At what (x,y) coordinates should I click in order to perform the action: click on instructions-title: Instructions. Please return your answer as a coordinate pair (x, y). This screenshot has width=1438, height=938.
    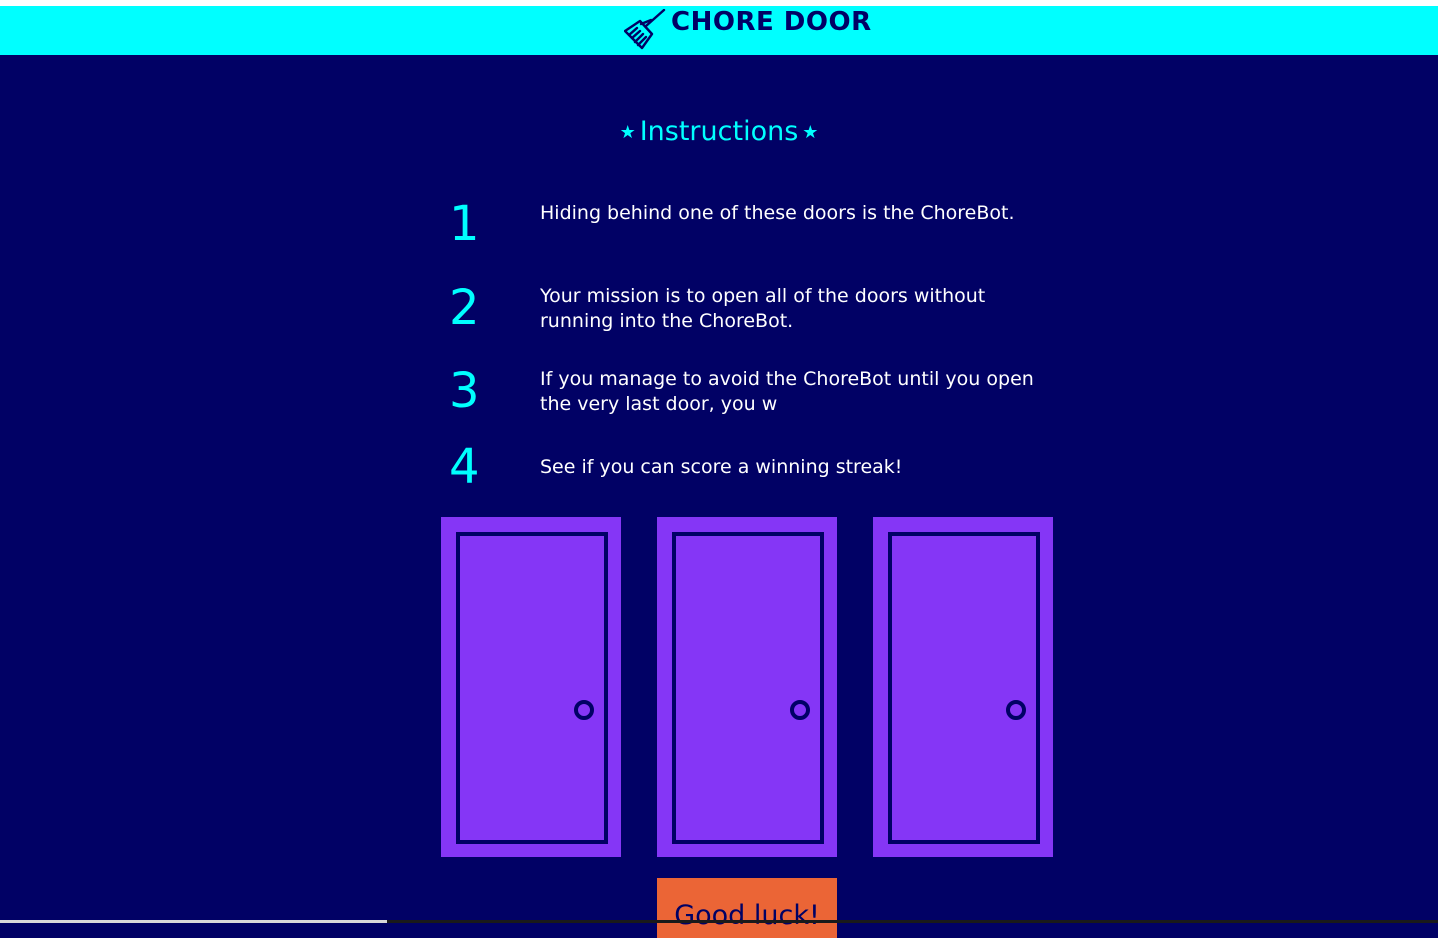
    Looking at the image, I should click on (719, 131).